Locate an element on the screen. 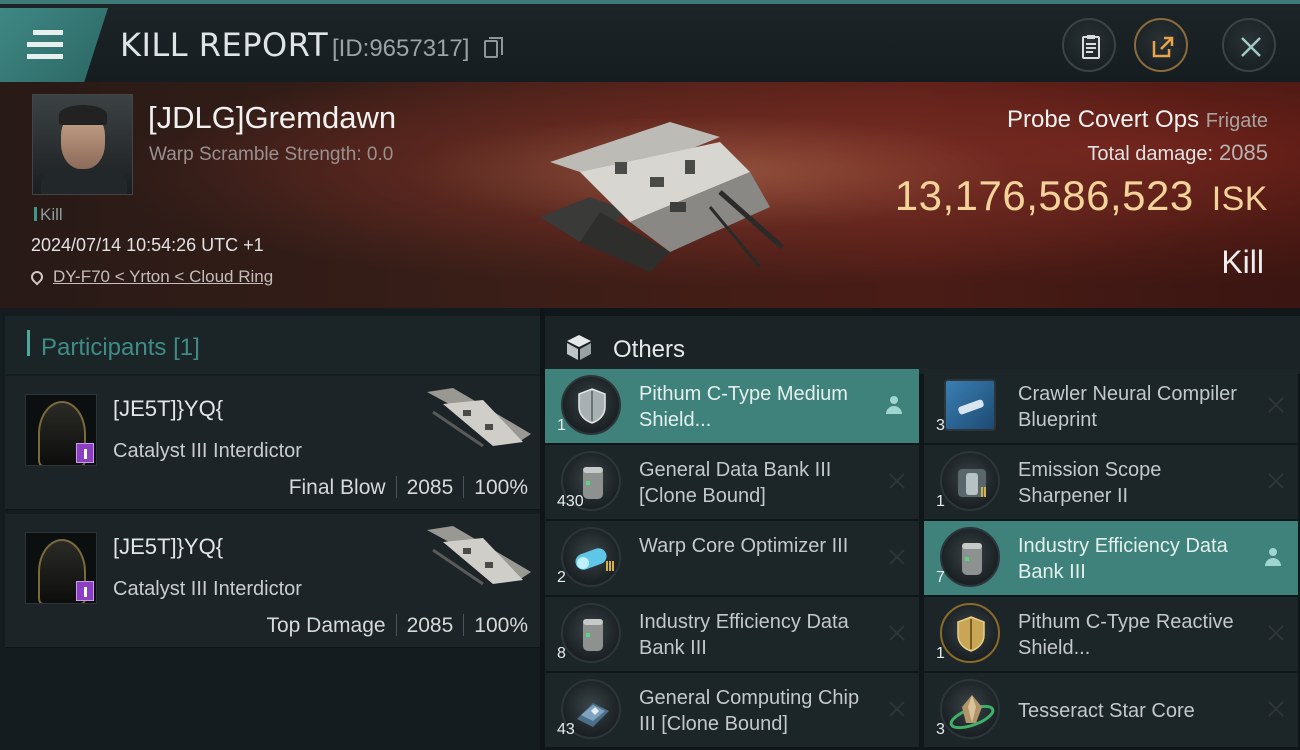 The image size is (1300, 750). loot-item: 8 Industry Efficiency Data Bank III is located at coordinates (732, 634).